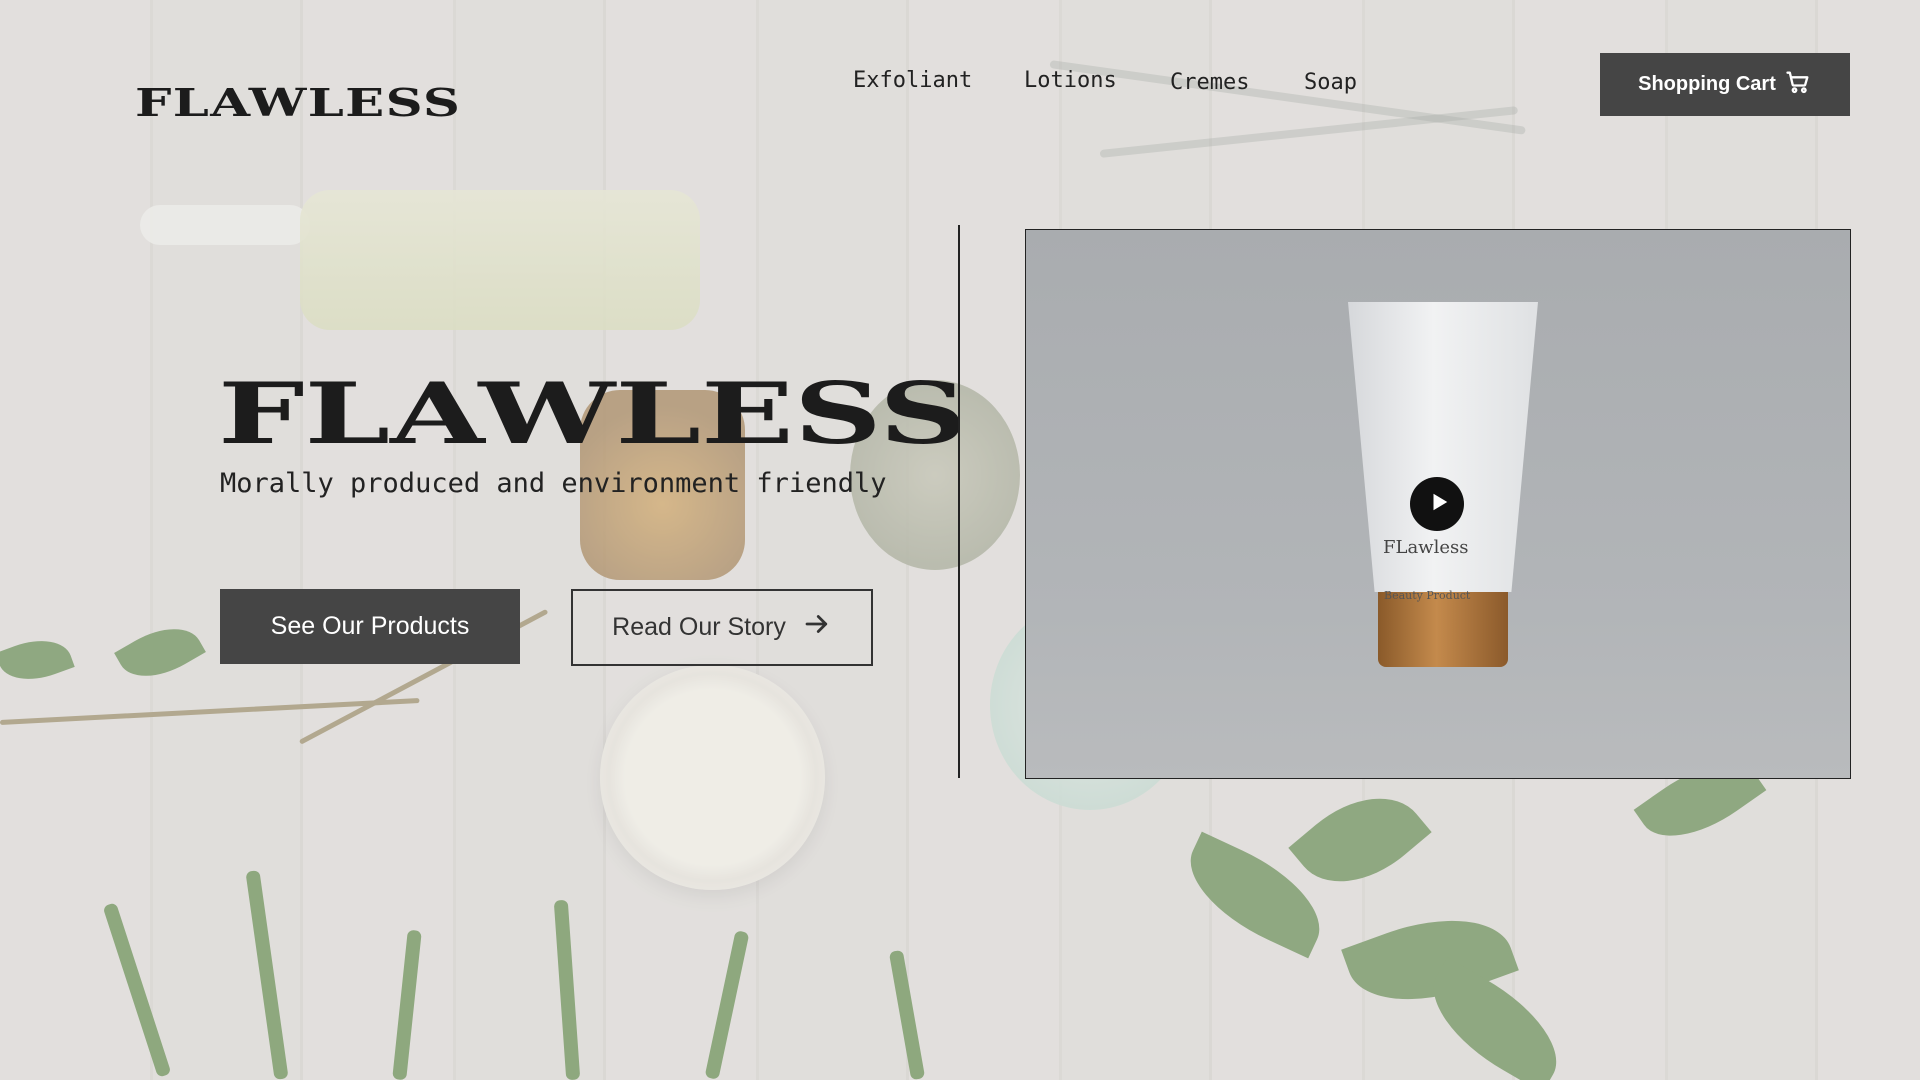  Describe the element at coordinates (1798, 85) in the screenshot. I see `shopping-cart-icon` at that location.